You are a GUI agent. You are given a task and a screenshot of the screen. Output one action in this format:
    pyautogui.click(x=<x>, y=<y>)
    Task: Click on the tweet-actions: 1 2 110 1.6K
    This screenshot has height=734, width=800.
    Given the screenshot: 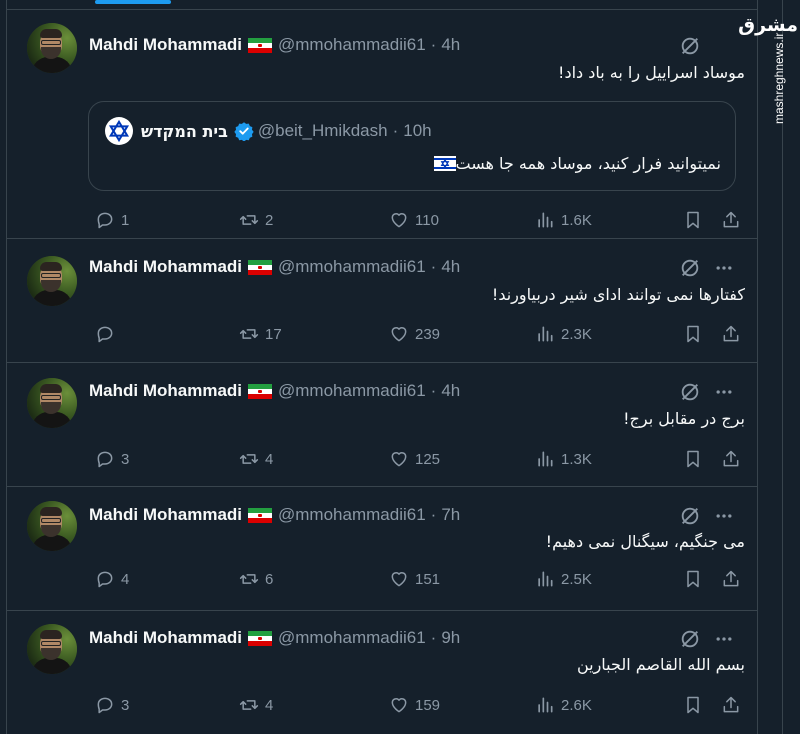 What is the action you would take?
    pyautogui.click(x=419, y=220)
    